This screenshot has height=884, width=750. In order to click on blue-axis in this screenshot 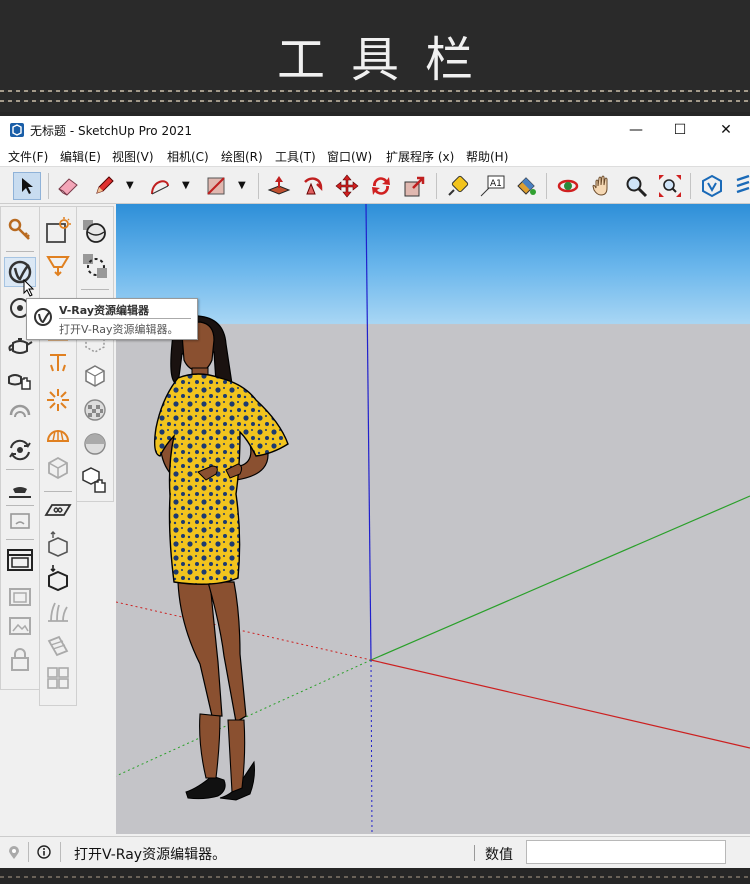, I will do `click(368, 432)`.